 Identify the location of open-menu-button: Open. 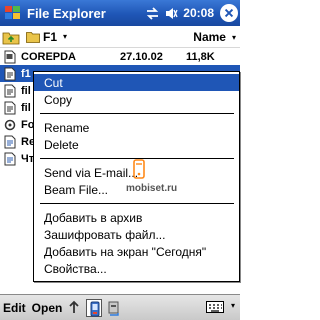
(47, 308).